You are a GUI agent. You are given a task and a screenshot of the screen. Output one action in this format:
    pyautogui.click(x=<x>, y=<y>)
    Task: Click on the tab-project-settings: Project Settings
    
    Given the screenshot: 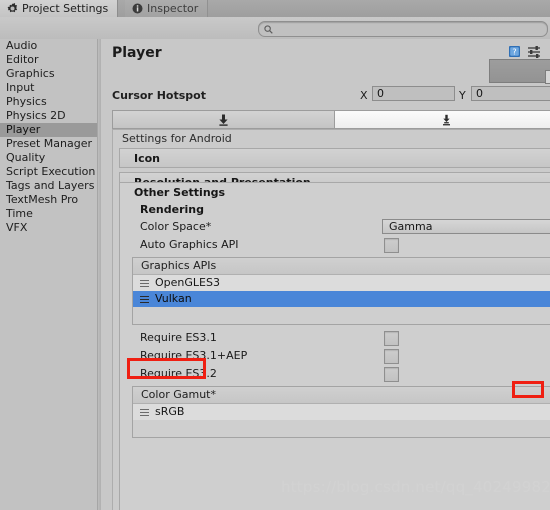 What is the action you would take?
    pyautogui.click(x=59, y=8)
    